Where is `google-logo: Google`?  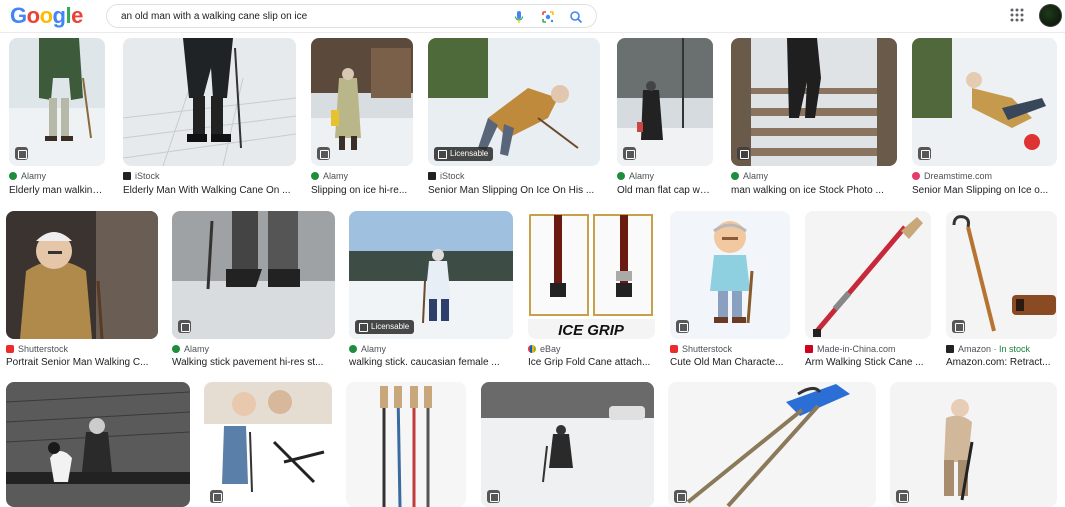 google-logo: Google is located at coordinates (46, 16).